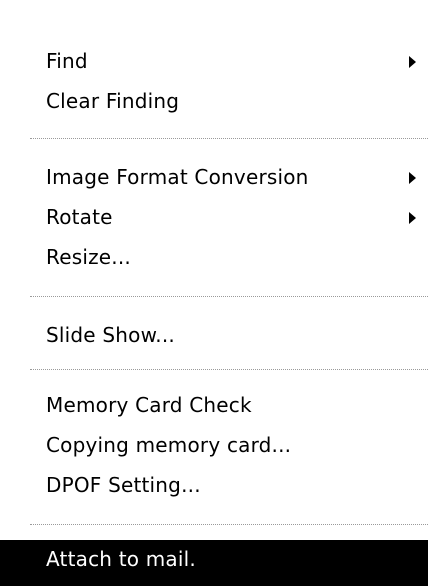 This screenshot has height=586, width=428. What do you see at coordinates (149, 405) in the screenshot?
I see `menu-item-label: Memory Card Check` at bounding box center [149, 405].